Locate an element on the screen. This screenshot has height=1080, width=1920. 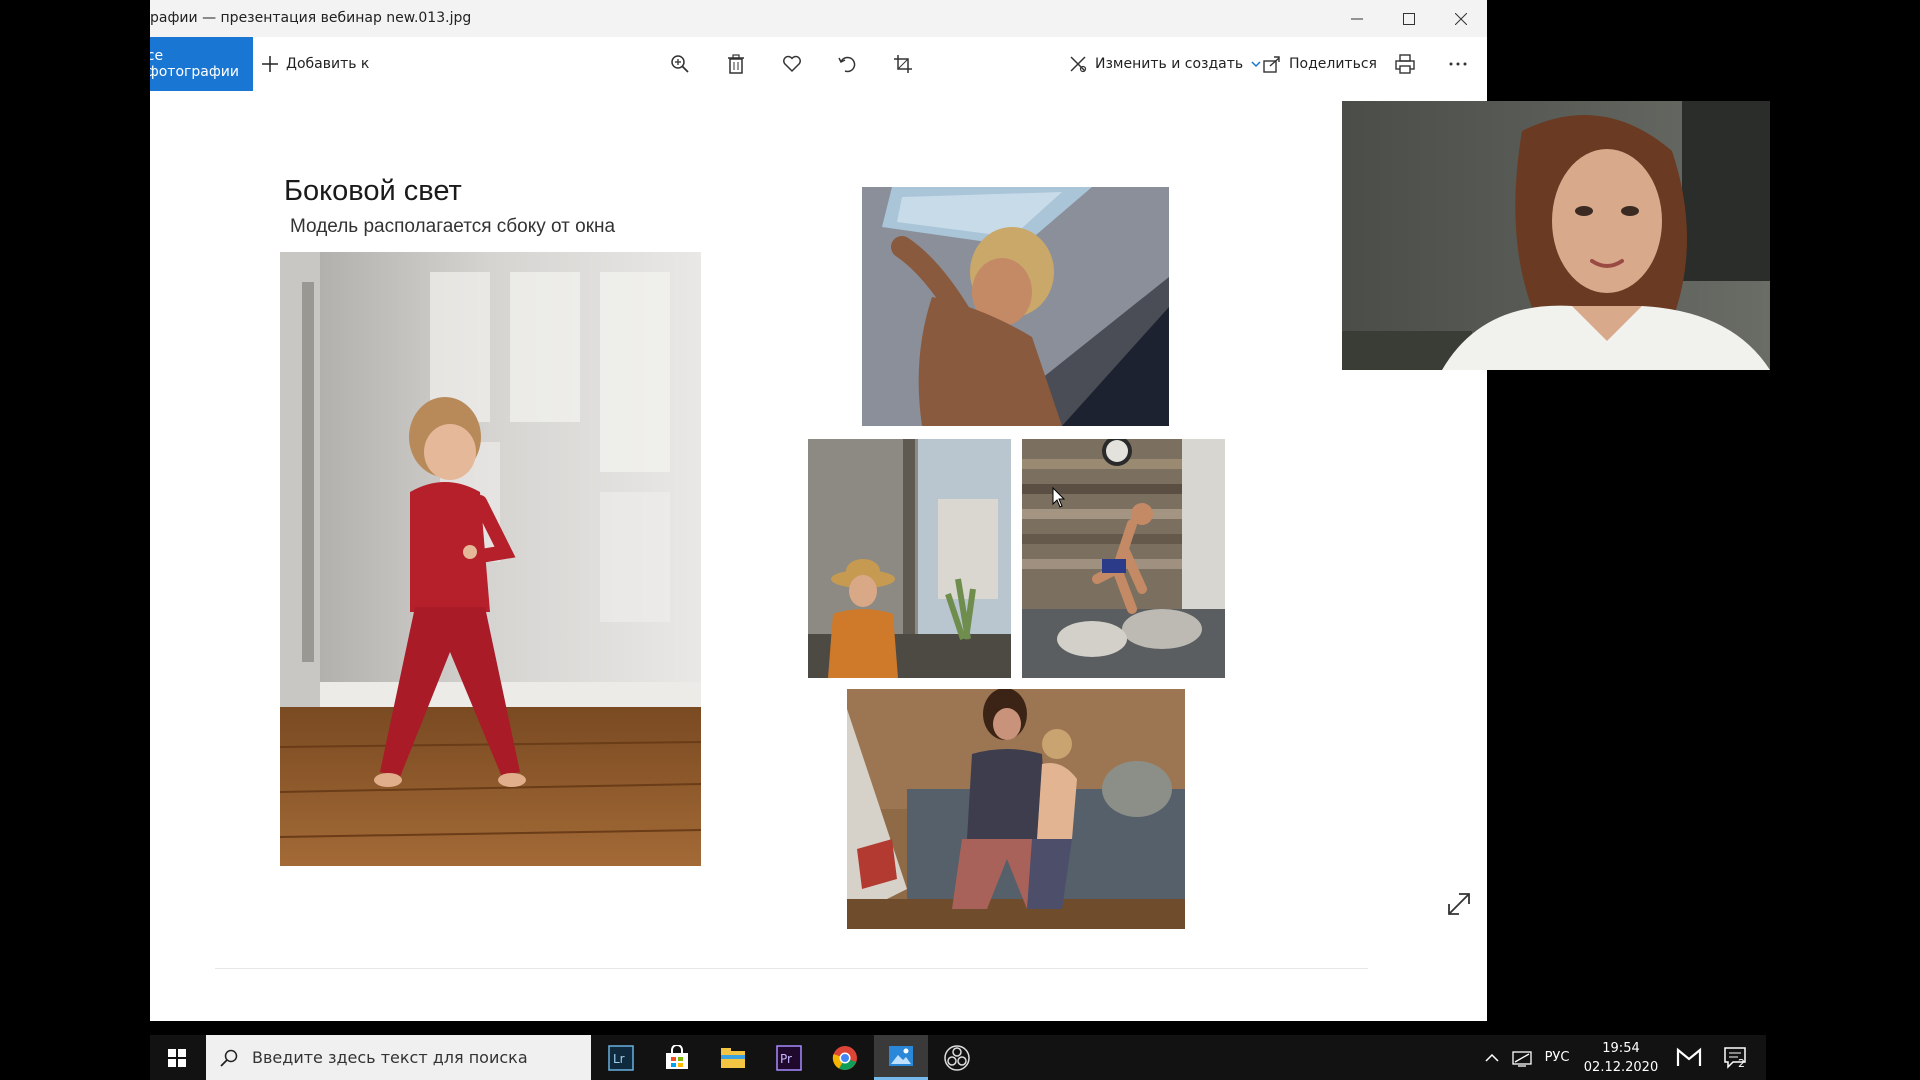
store-bag-icon is located at coordinates (677, 1056).